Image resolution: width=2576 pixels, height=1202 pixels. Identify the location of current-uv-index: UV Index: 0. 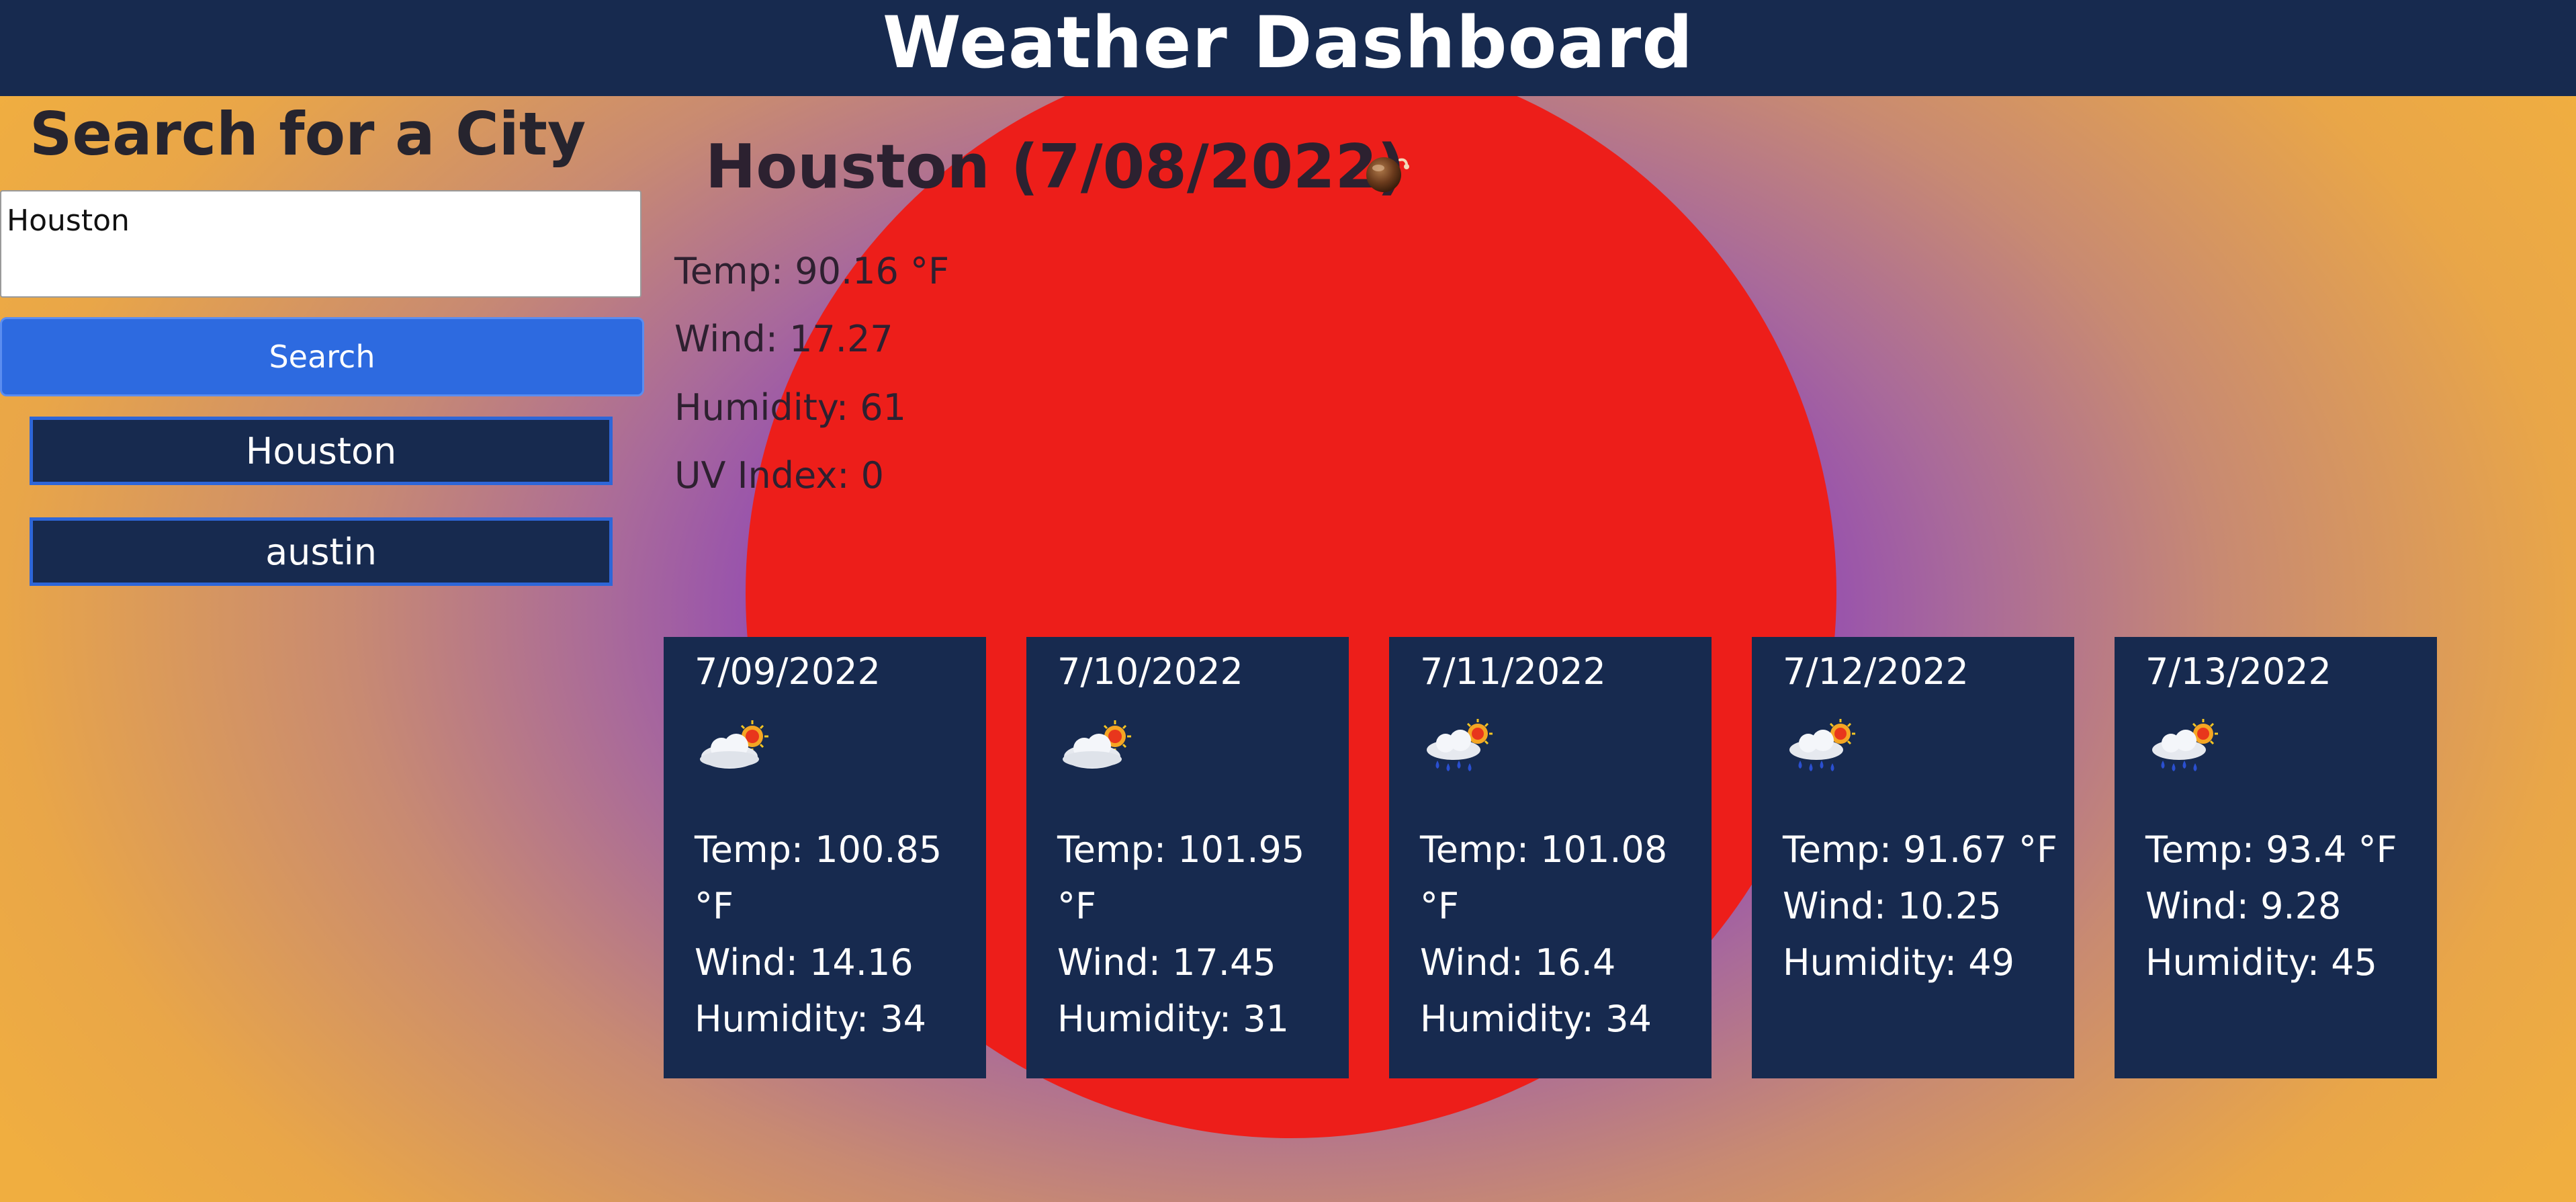
(779, 475).